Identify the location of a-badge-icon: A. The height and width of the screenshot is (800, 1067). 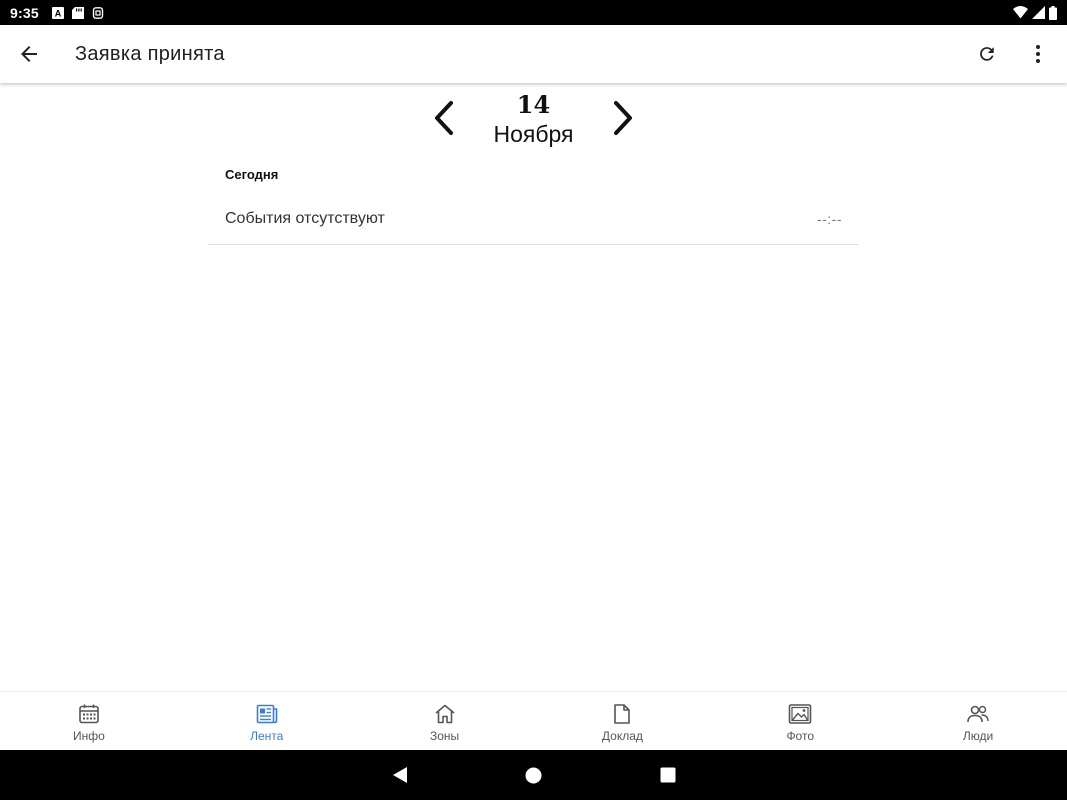
(57, 12).